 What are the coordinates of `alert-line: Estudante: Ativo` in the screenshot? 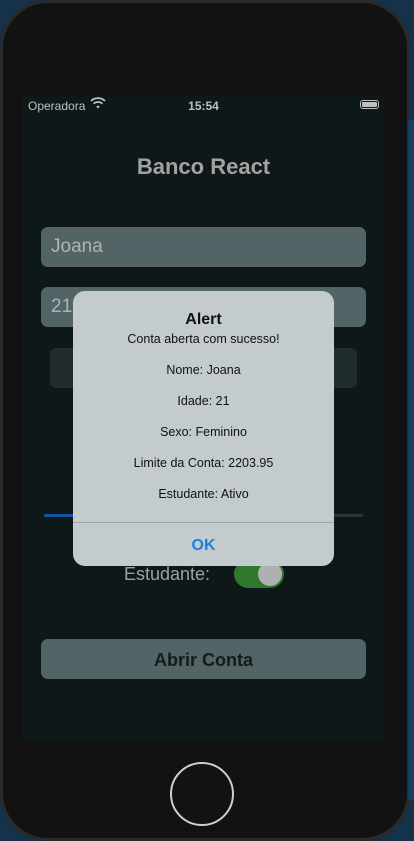 It's located at (203, 494).